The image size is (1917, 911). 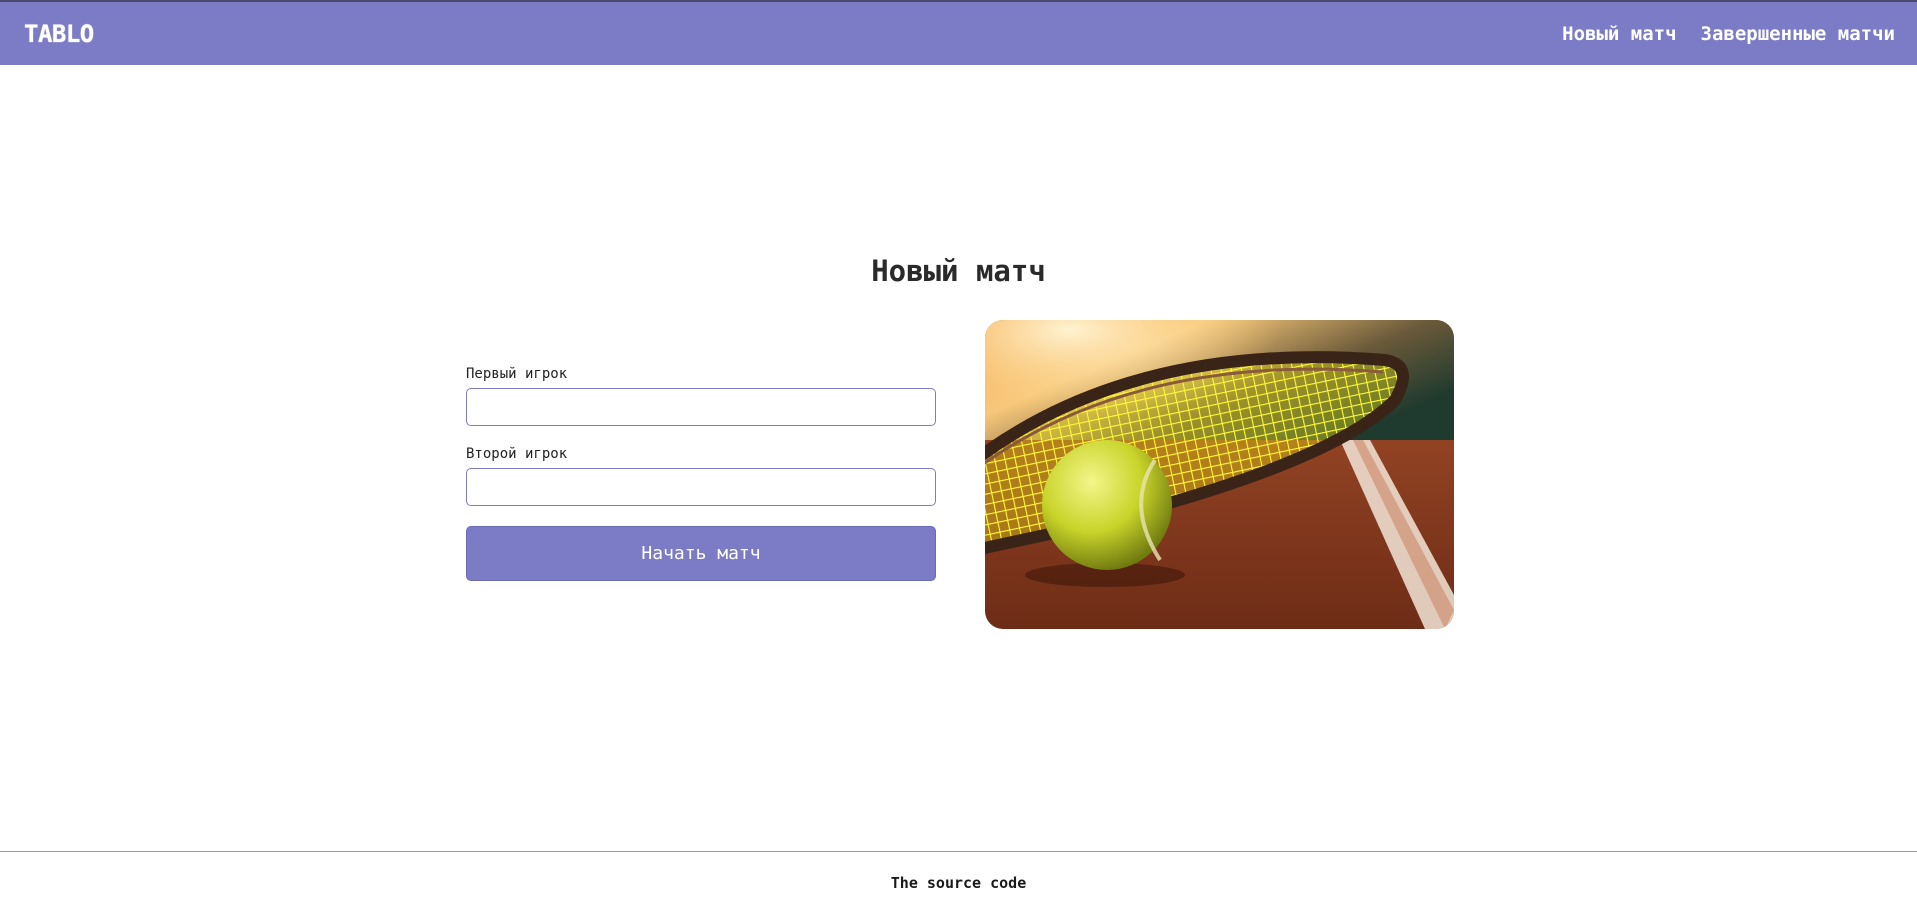 What do you see at coordinates (958, 883) in the screenshot?
I see `source-code-link: The source code` at bounding box center [958, 883].